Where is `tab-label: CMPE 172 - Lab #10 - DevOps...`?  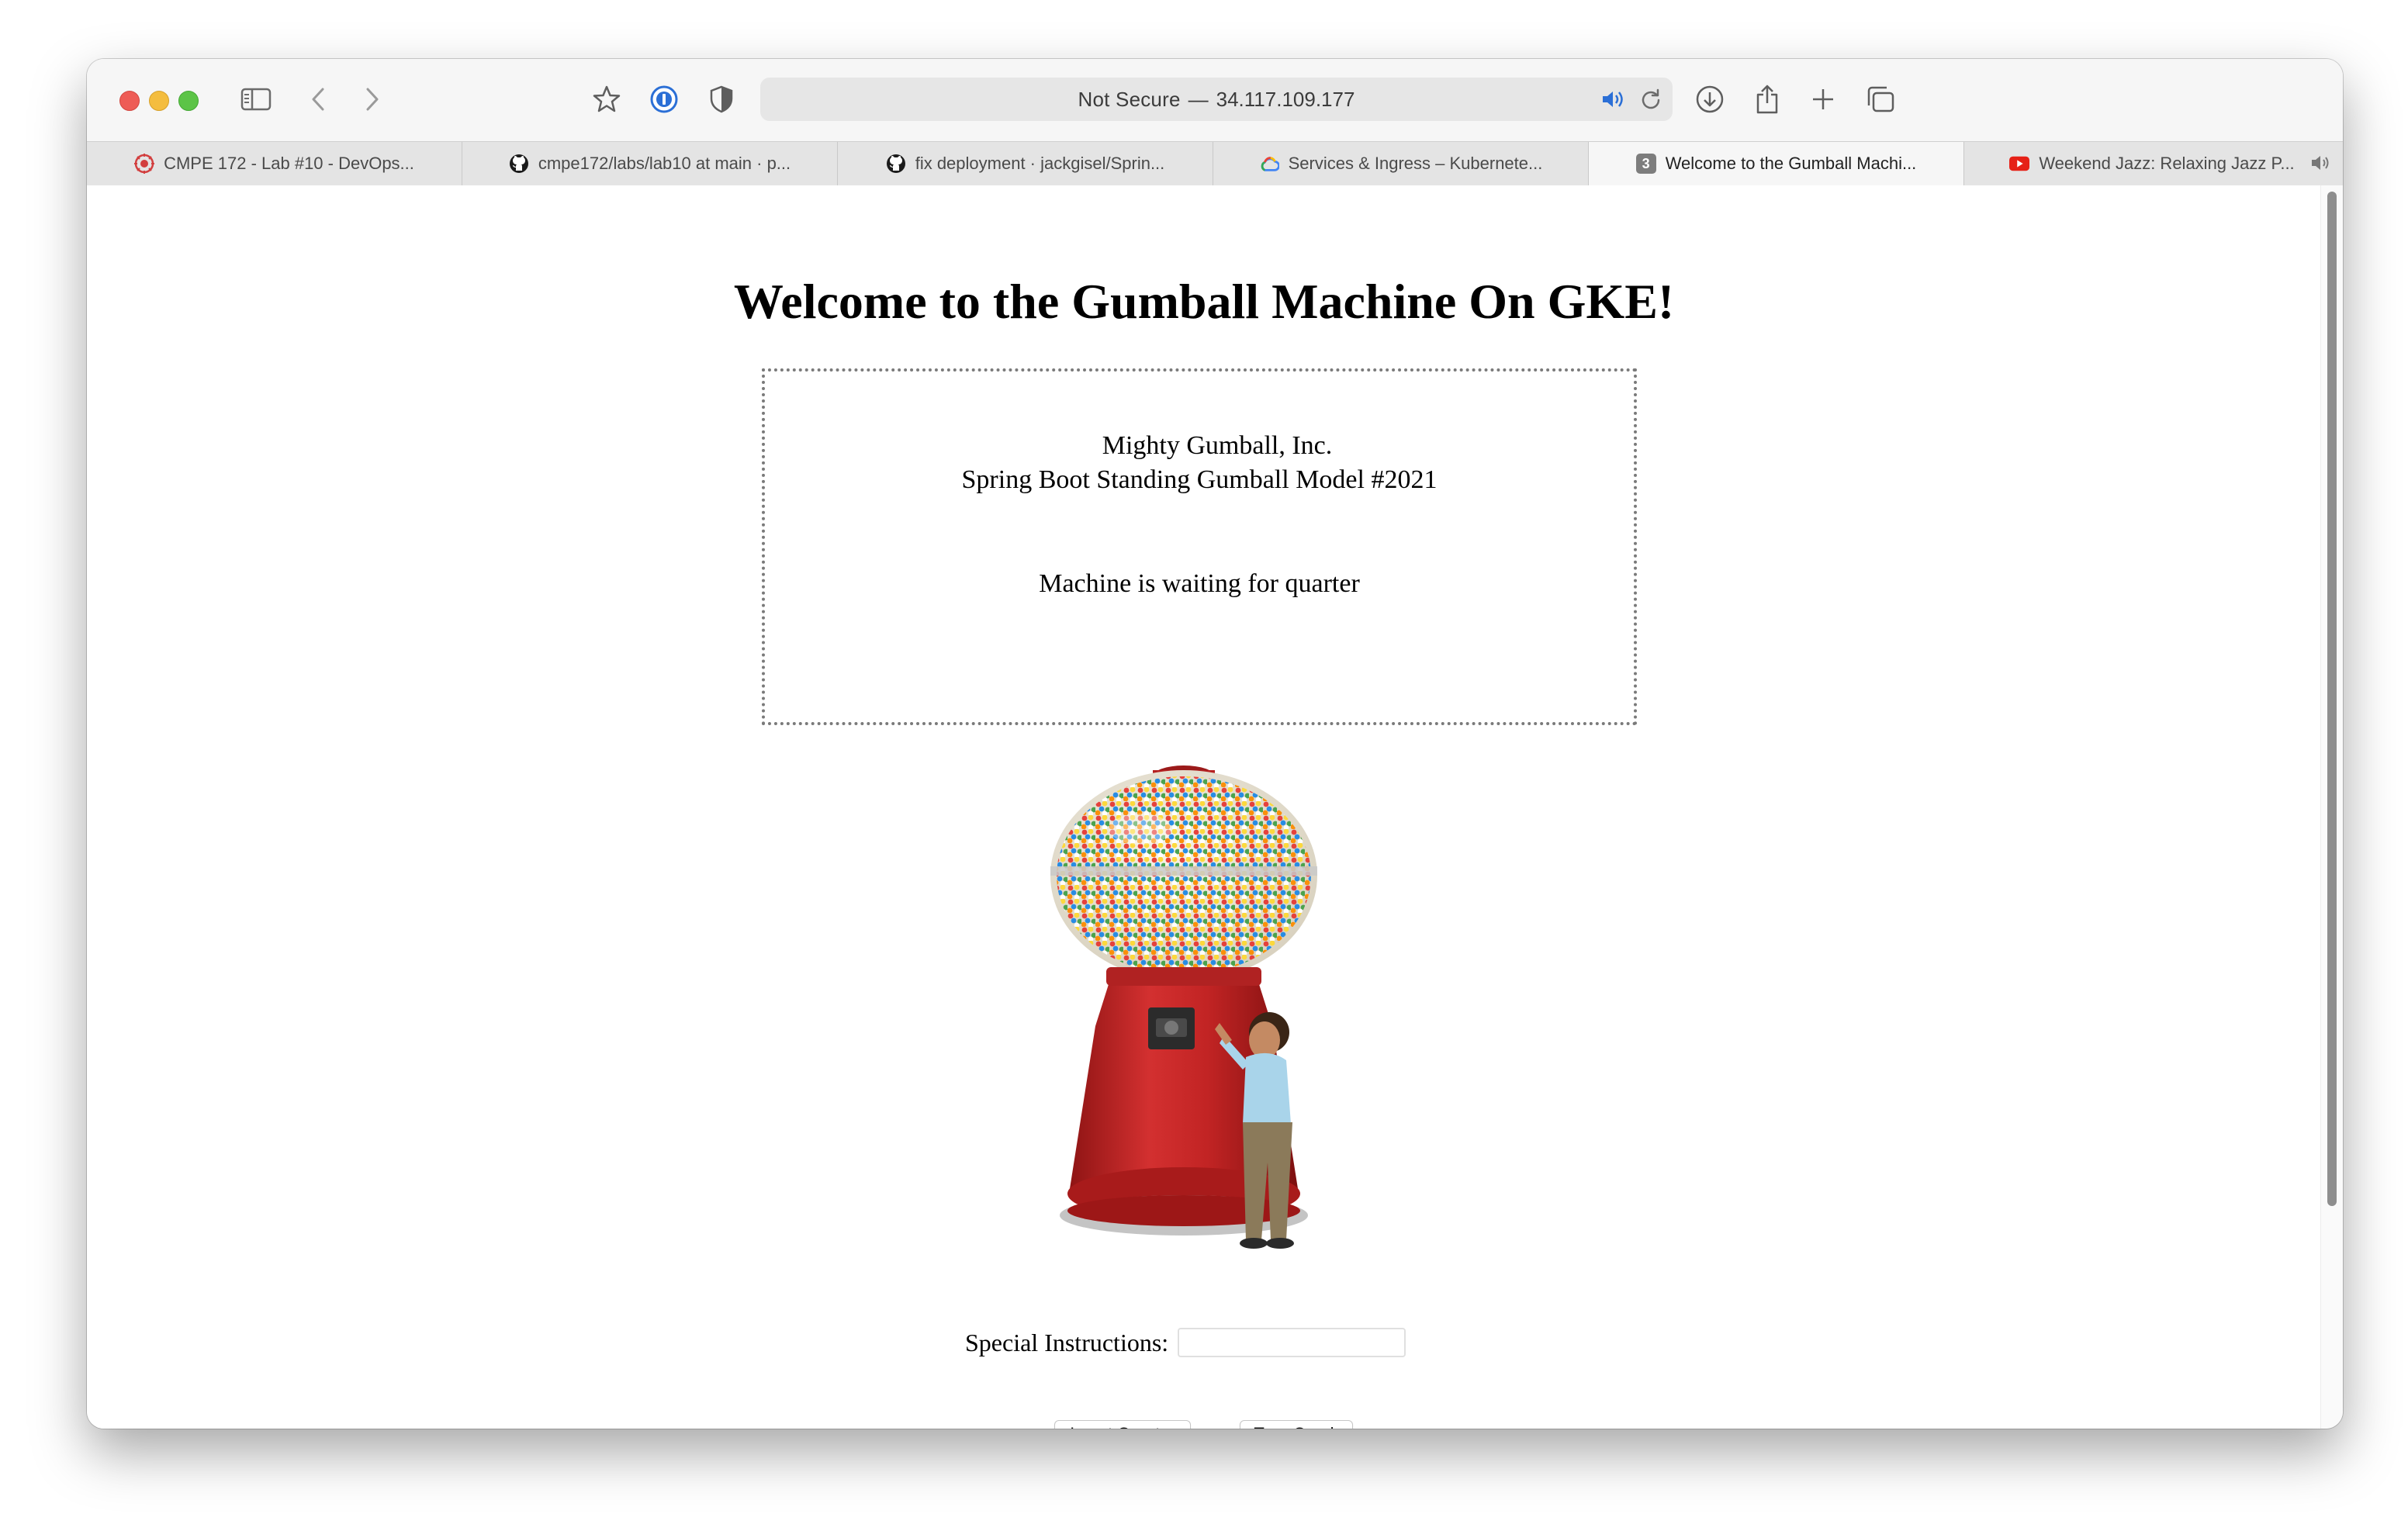 tab-label: CMPE 172 - Lab #10 - DevOps... is located at coordinates (289, 163).